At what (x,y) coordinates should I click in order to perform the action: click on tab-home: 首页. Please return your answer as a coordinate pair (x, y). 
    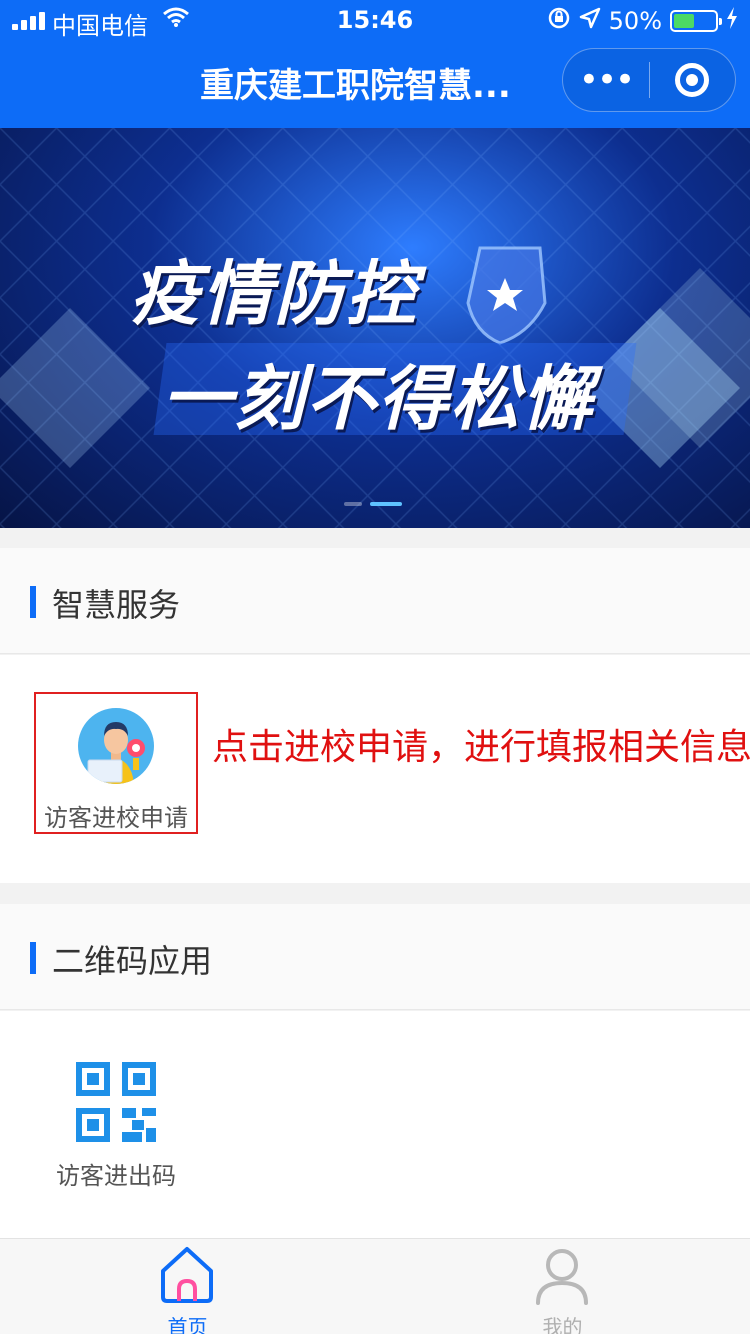
    Looking at the image, I should click on (187, 1286).